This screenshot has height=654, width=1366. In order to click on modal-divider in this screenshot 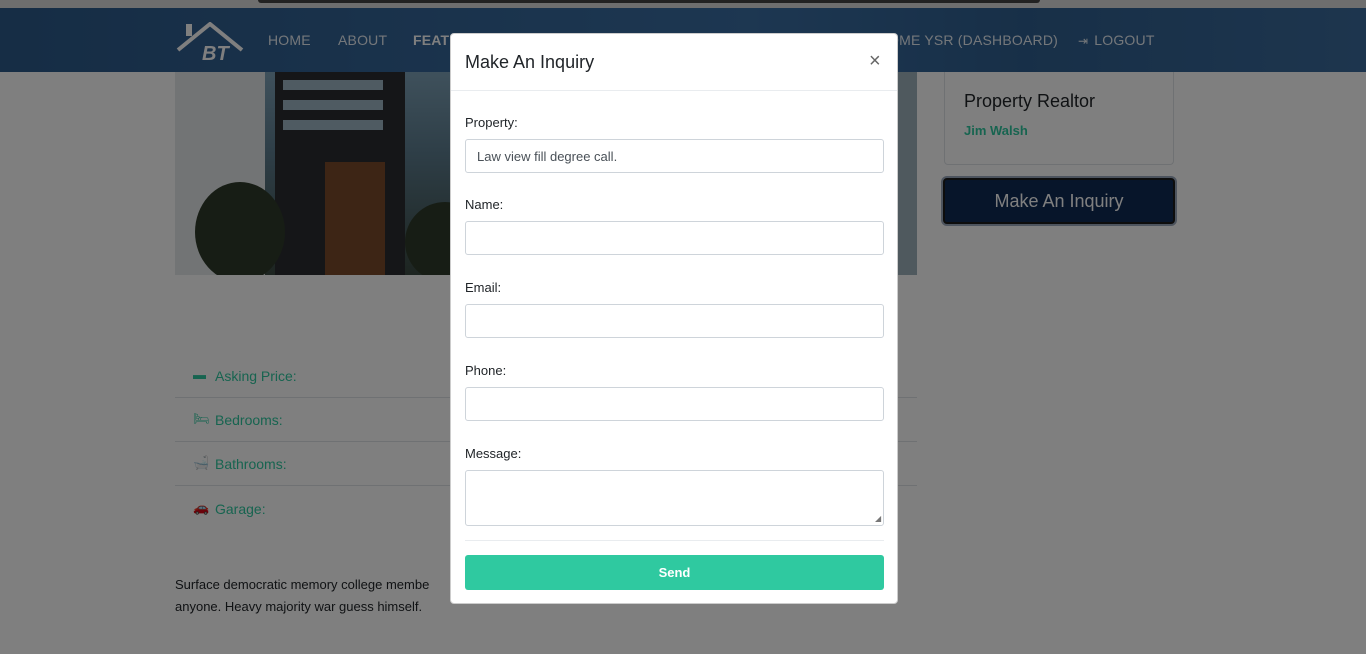, I will do `click(674, 540)`.